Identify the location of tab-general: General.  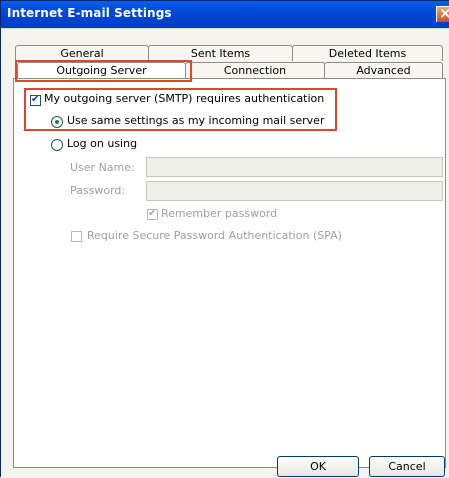
(82, 53).